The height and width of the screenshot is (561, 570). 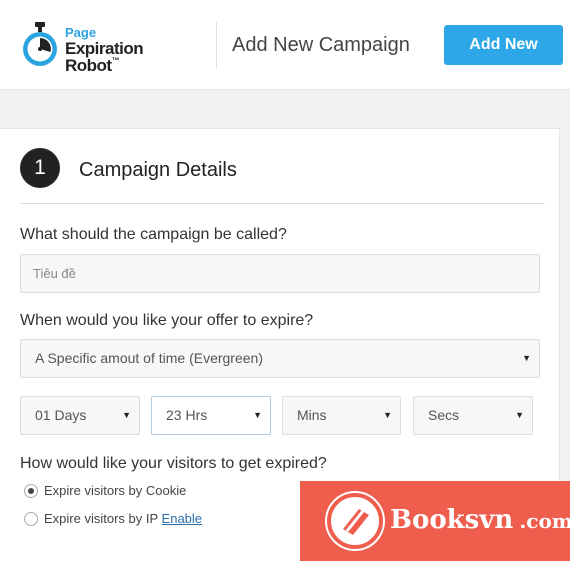 I want to click on enable-link: Enable, so click(x=182, y=518).